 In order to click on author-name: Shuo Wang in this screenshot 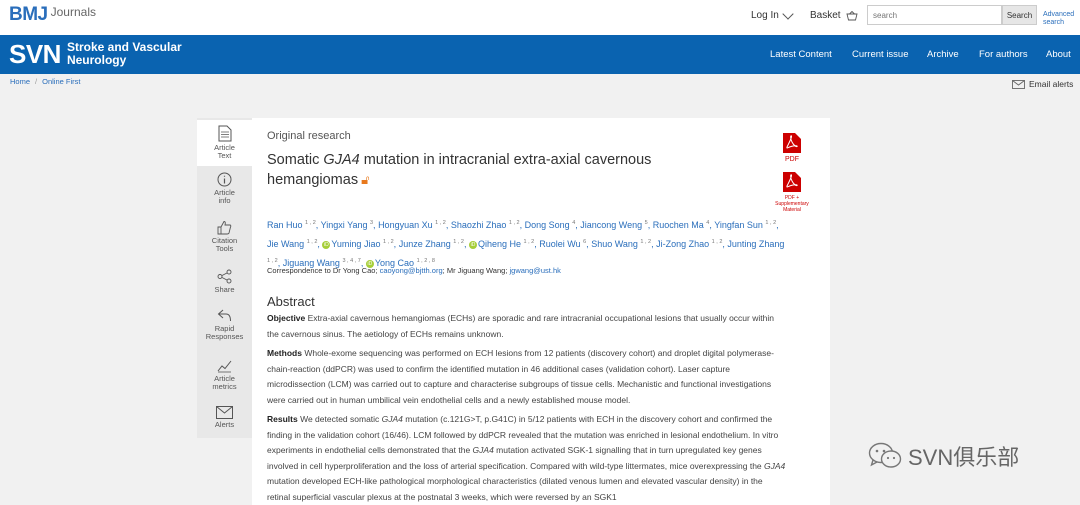, I will do `click(614, 244)`.